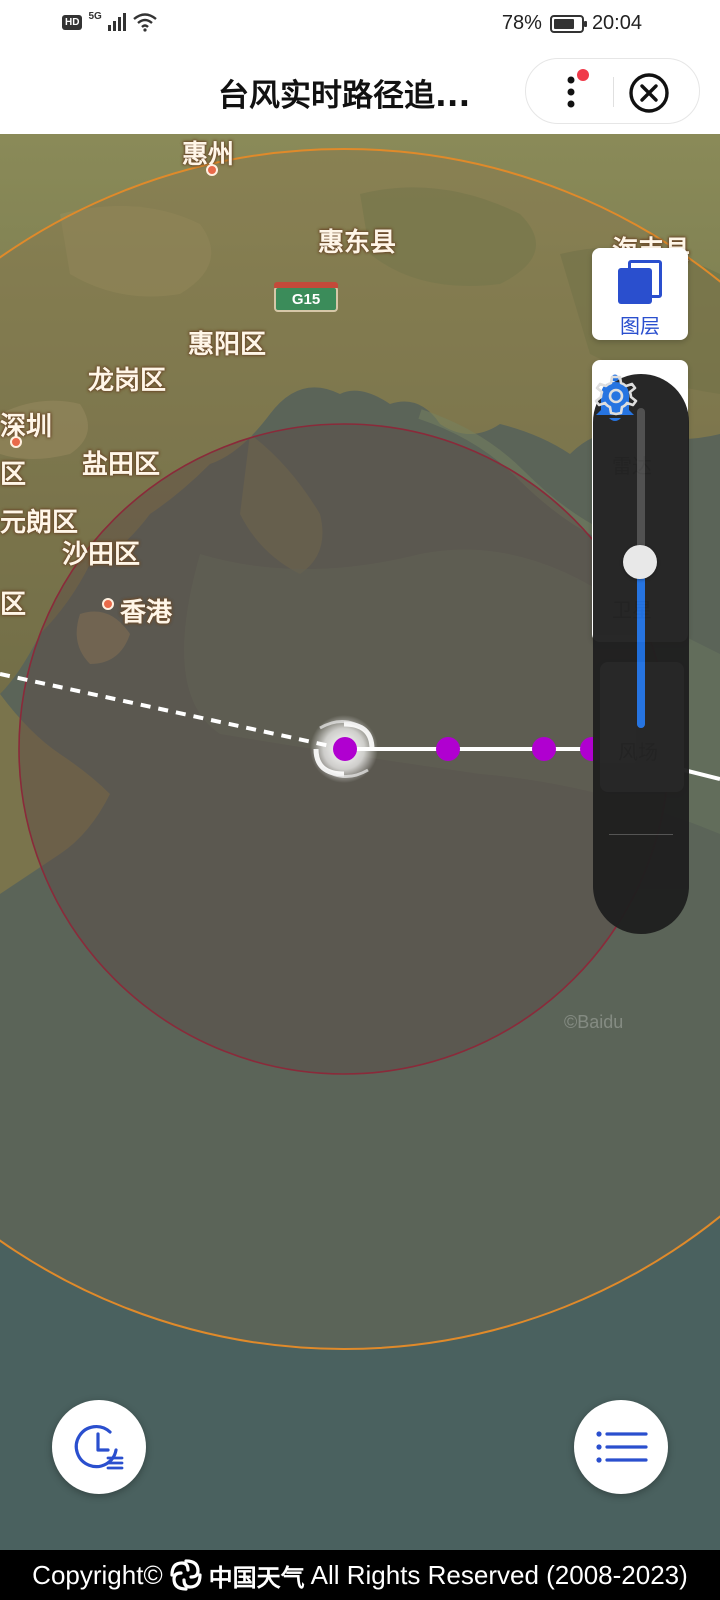  I want to click on history-icon, so click(99, 1447).